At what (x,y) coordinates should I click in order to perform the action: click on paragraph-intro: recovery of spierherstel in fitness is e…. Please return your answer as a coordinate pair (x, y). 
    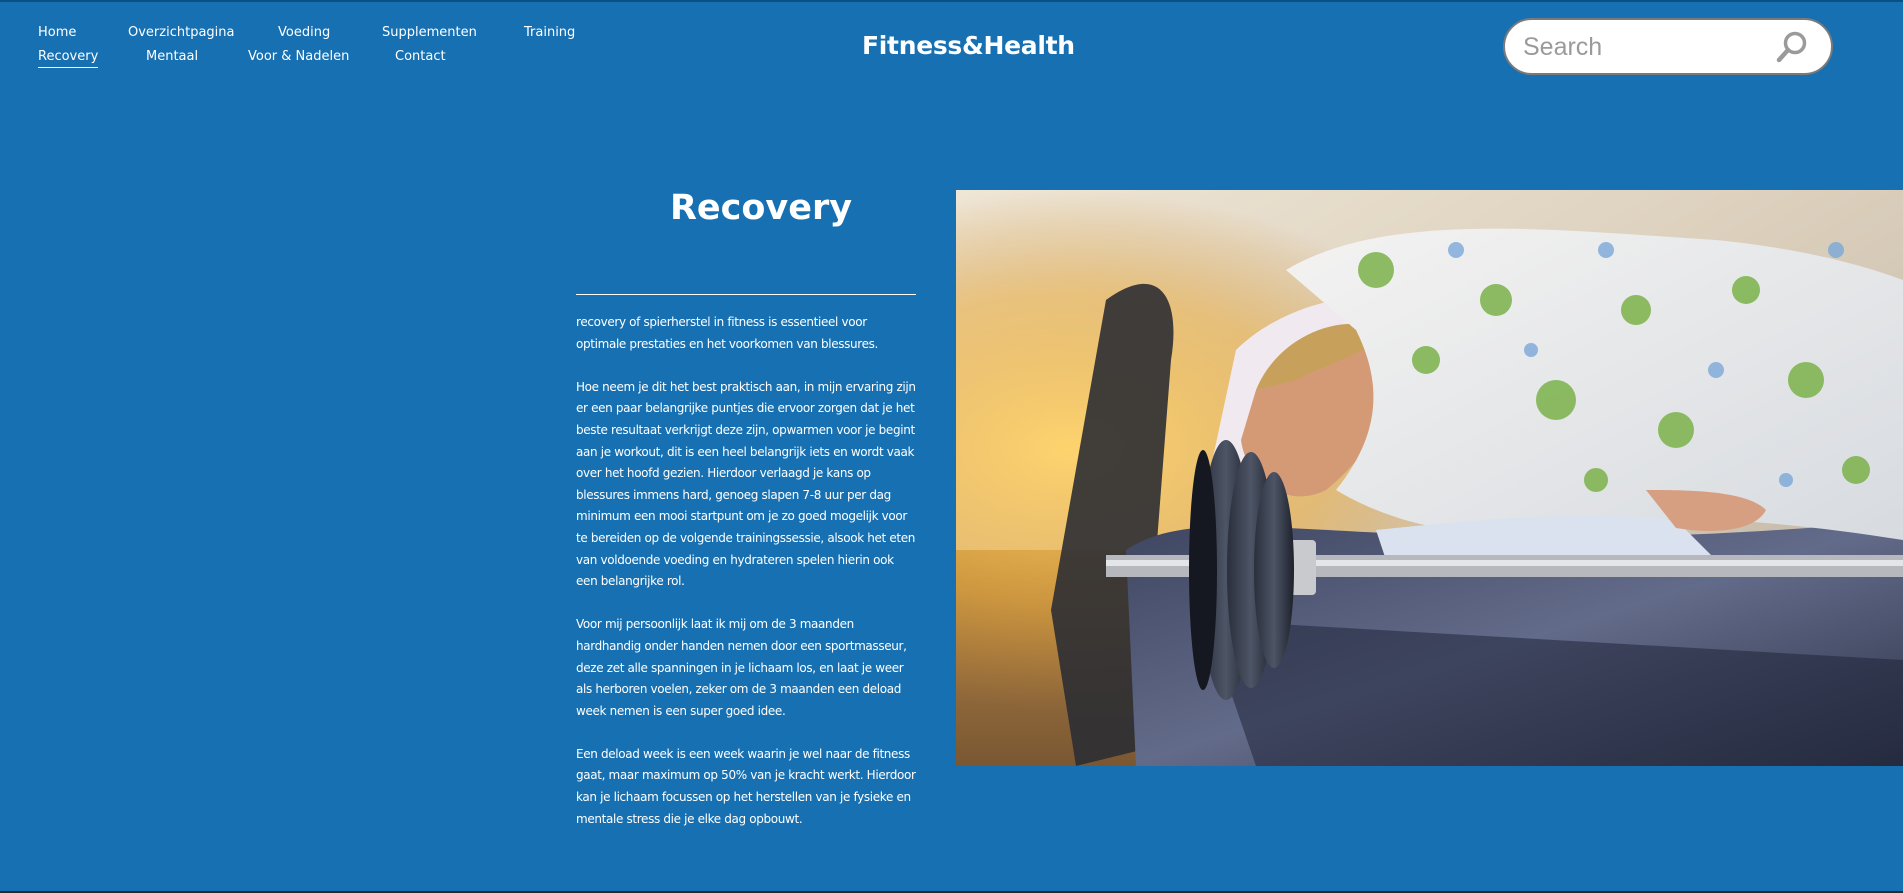
    Looking at the image, I should click on (727, 333).